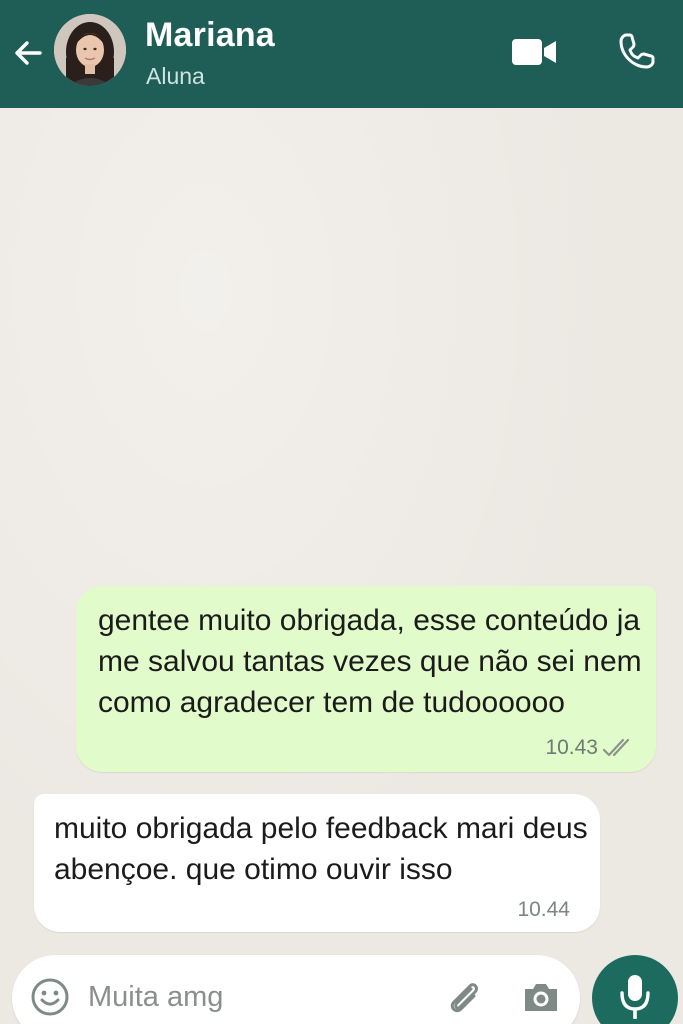  What do you see at coordinates (616, 747) in the screenshot?
I see `double-check-icon` at bounding box center [616, 747].